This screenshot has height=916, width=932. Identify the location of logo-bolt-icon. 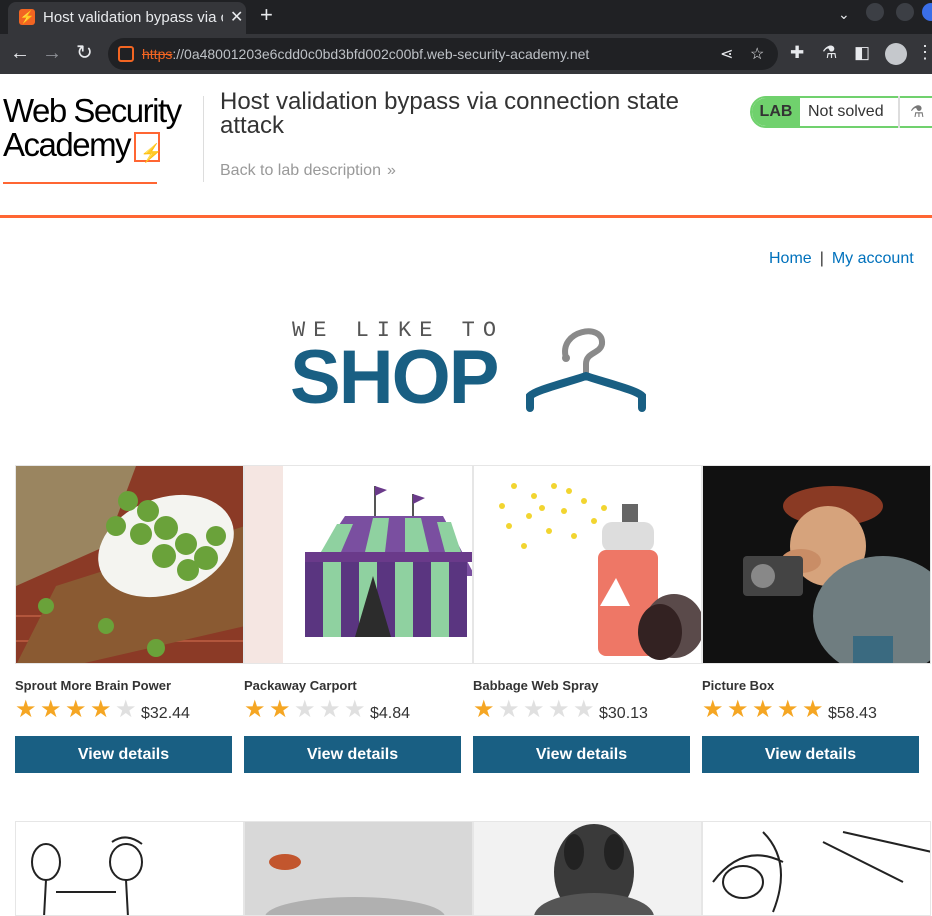
(147, 151).